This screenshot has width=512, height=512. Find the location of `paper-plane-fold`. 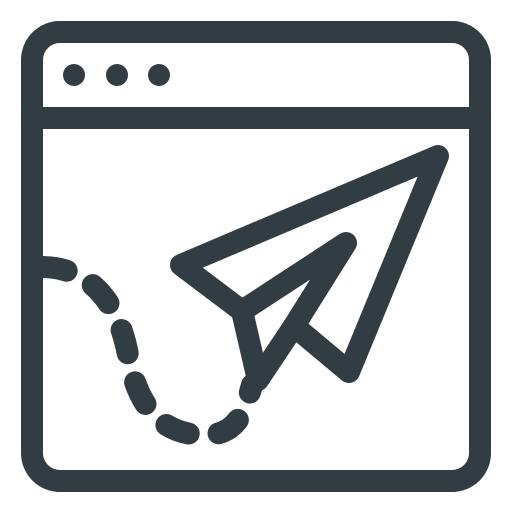

paper-plane-fold is located at coordinates (294, 284).